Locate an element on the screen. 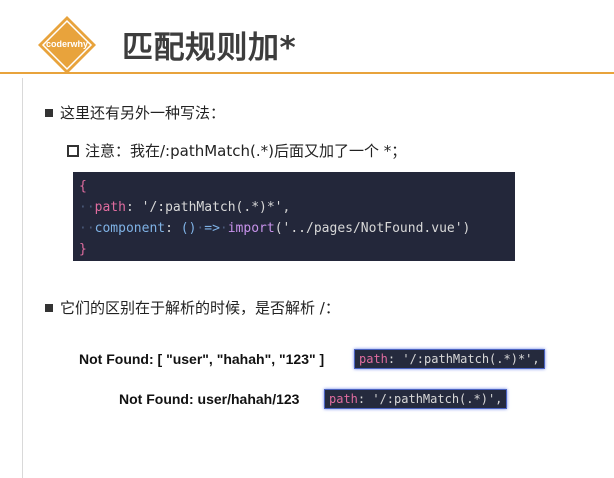 Image resolution: width=614 pixels, height=478 pixels. code-line-close: } is located at coordinates (297, 249).